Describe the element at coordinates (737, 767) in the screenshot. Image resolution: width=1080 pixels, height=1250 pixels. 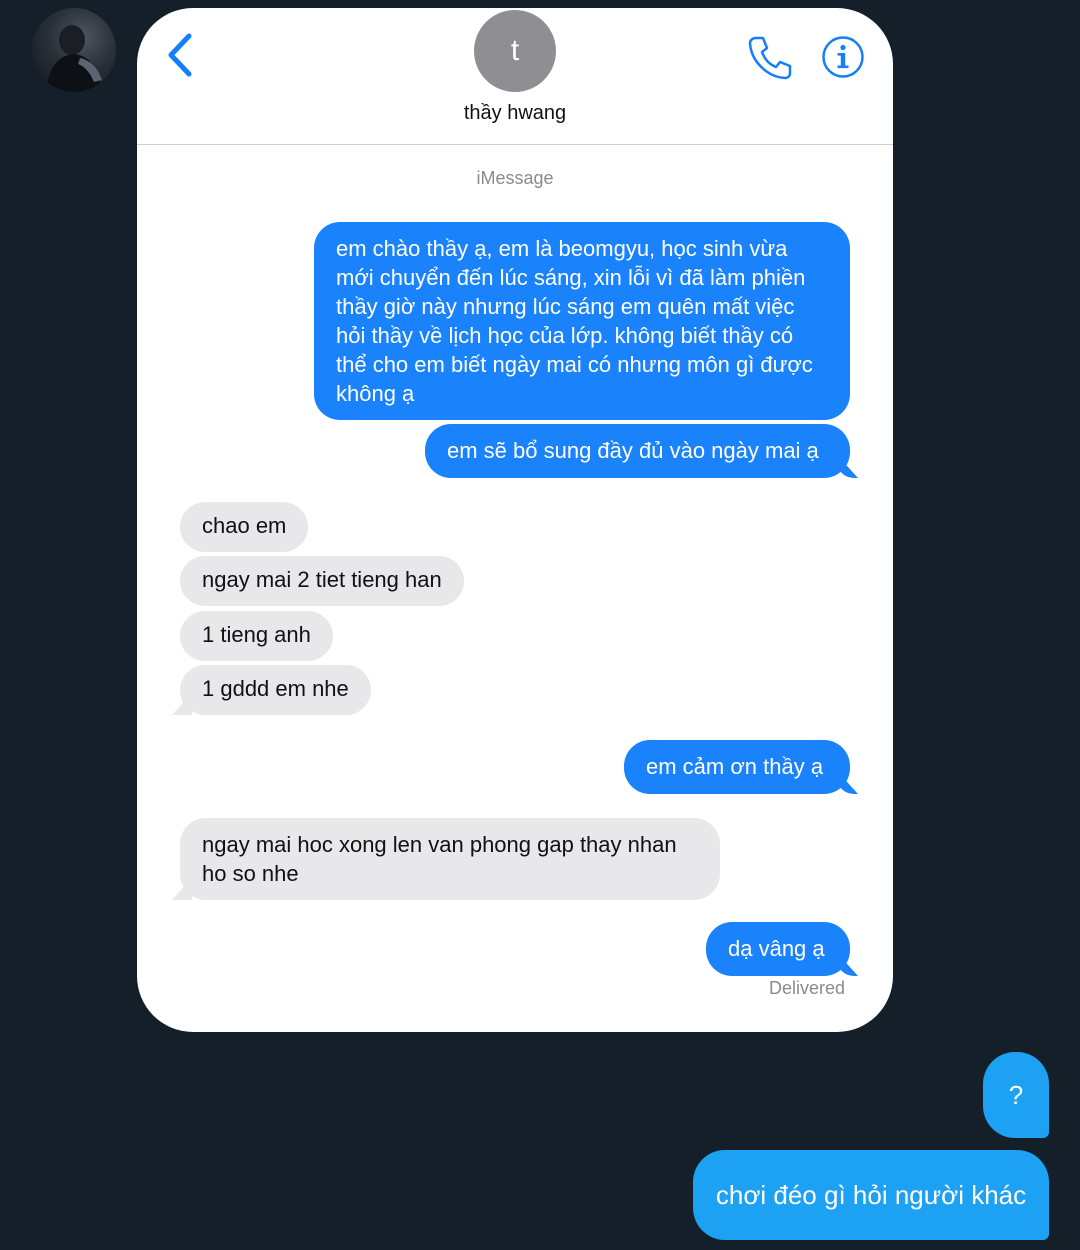
I see `outgoing-message: em cảm ơn thầy ạ` at that location.